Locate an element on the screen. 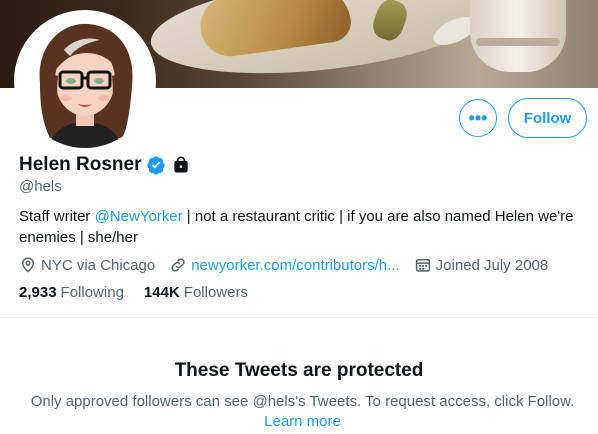 The image size is (598, 434). followers-count: 144K is located at coordinates (161, 292).